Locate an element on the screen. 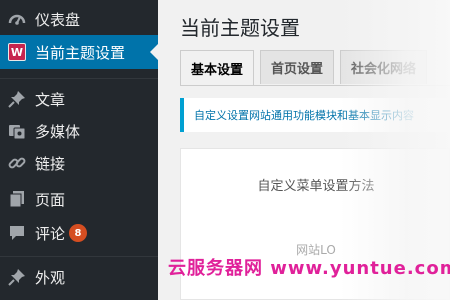 This screenshot has width=450, height=300. watermark: 云服务器网 www.yuntue.com is located at coordinates (309, 268).